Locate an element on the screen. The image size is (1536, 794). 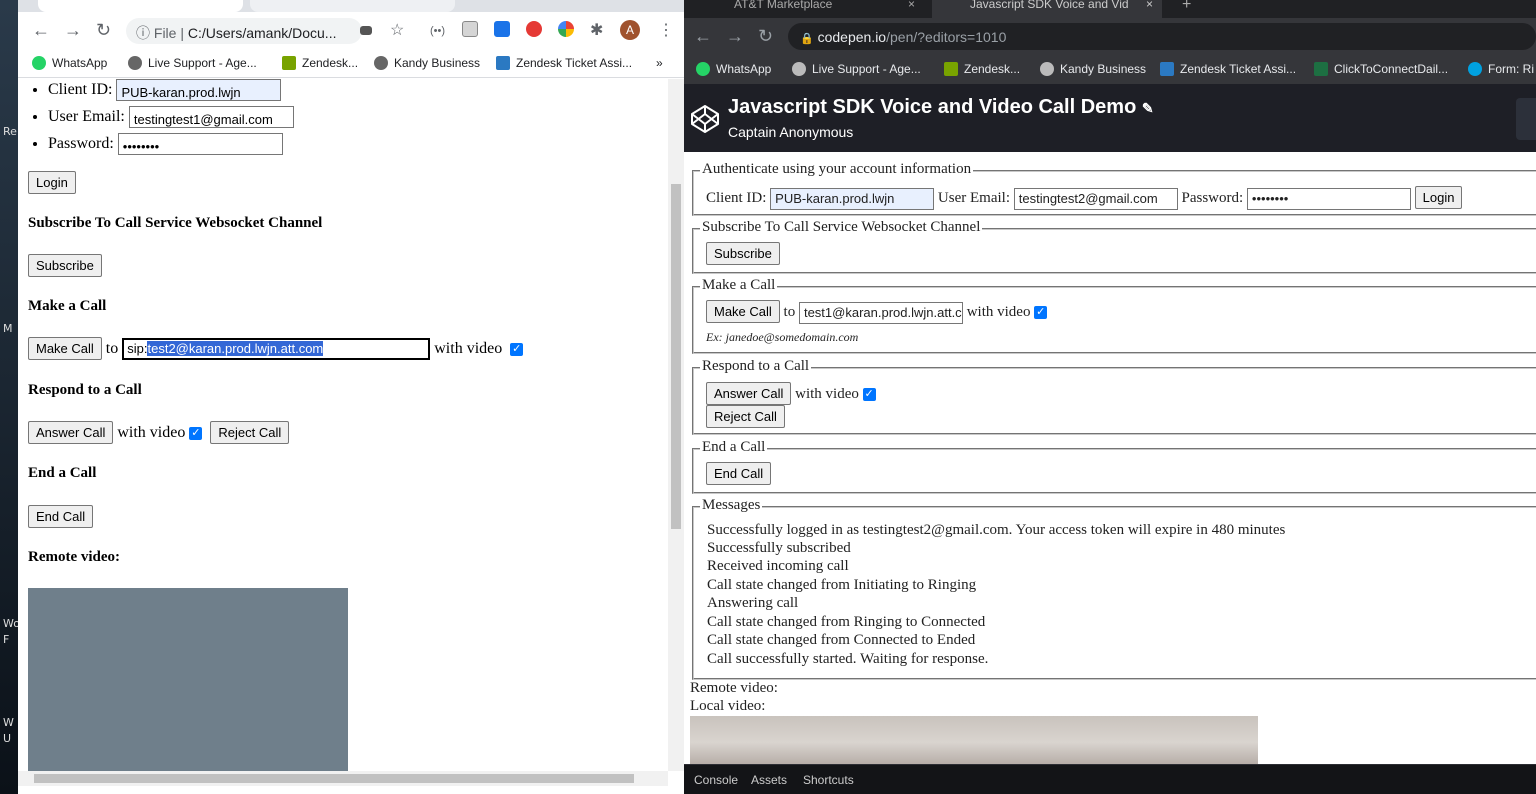
codepen-footer: Console Assets Shortcuts is located at coordinates (1110, 779).